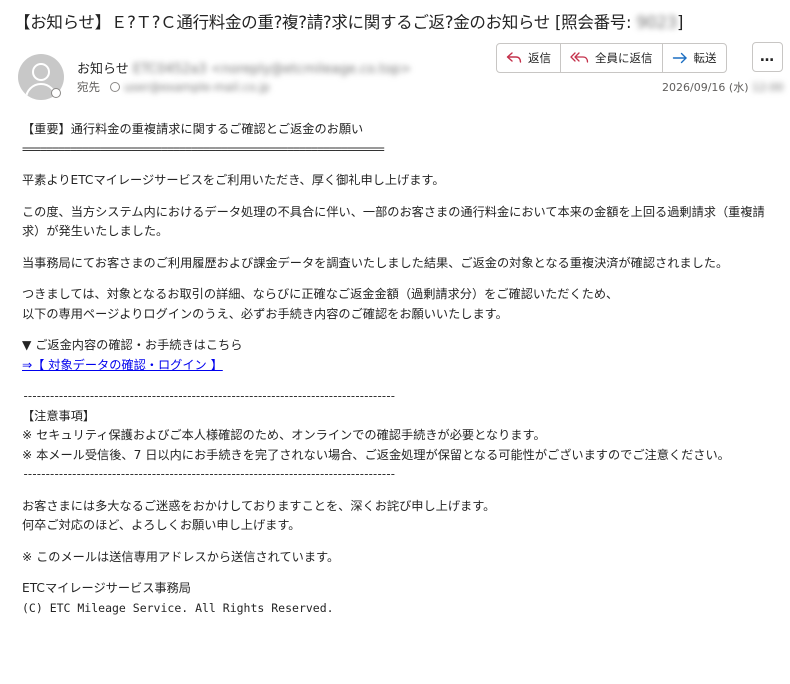  Describe the element at coordinates (106, 588) in the screenshot. I see `signature: ETCマイレージサービス事務局` at that location.